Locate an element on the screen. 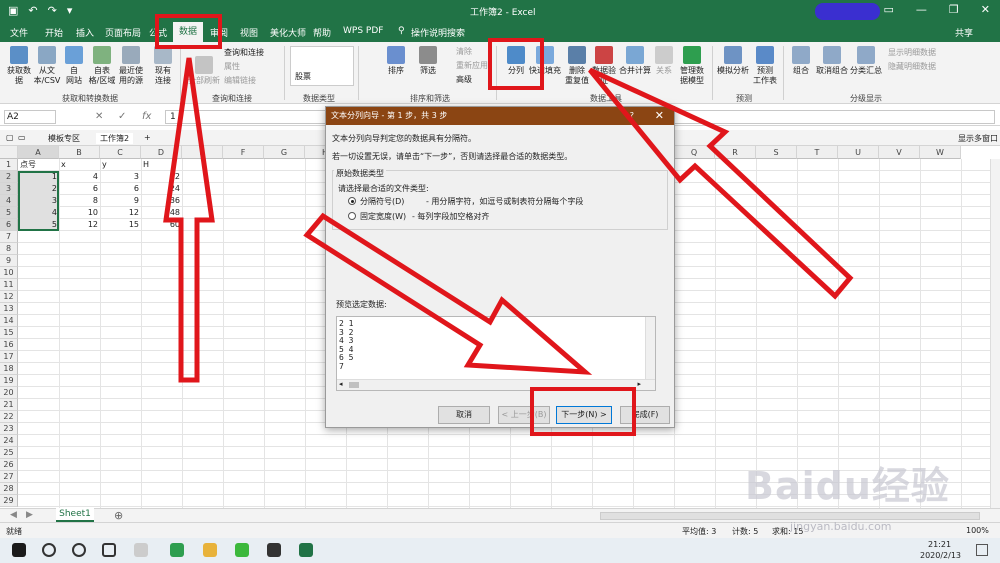  watermark-url: jingyan.baidu.com is located at coordinates (841, 526).